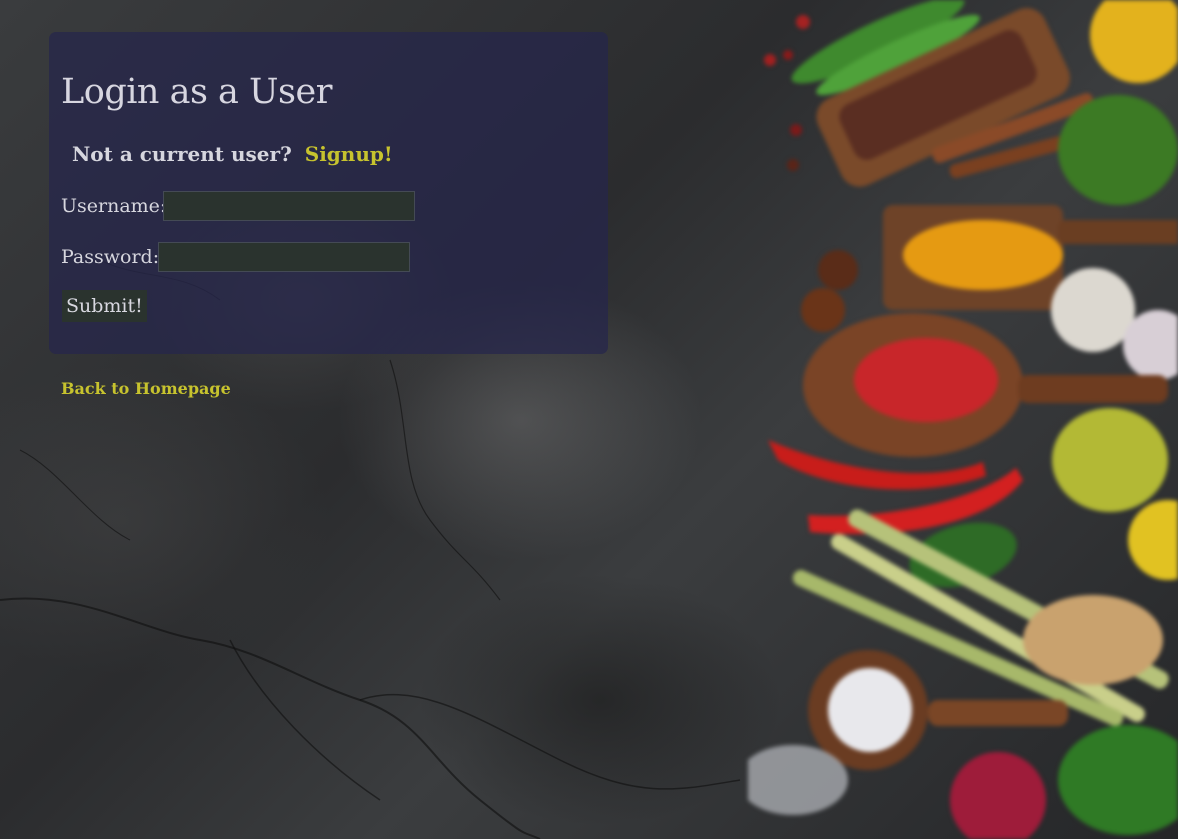 The height and width of the screenshot is (839, 1178). Describe the element at coordinates (289, 206) in the screenshot. I see `username-input` at that location.